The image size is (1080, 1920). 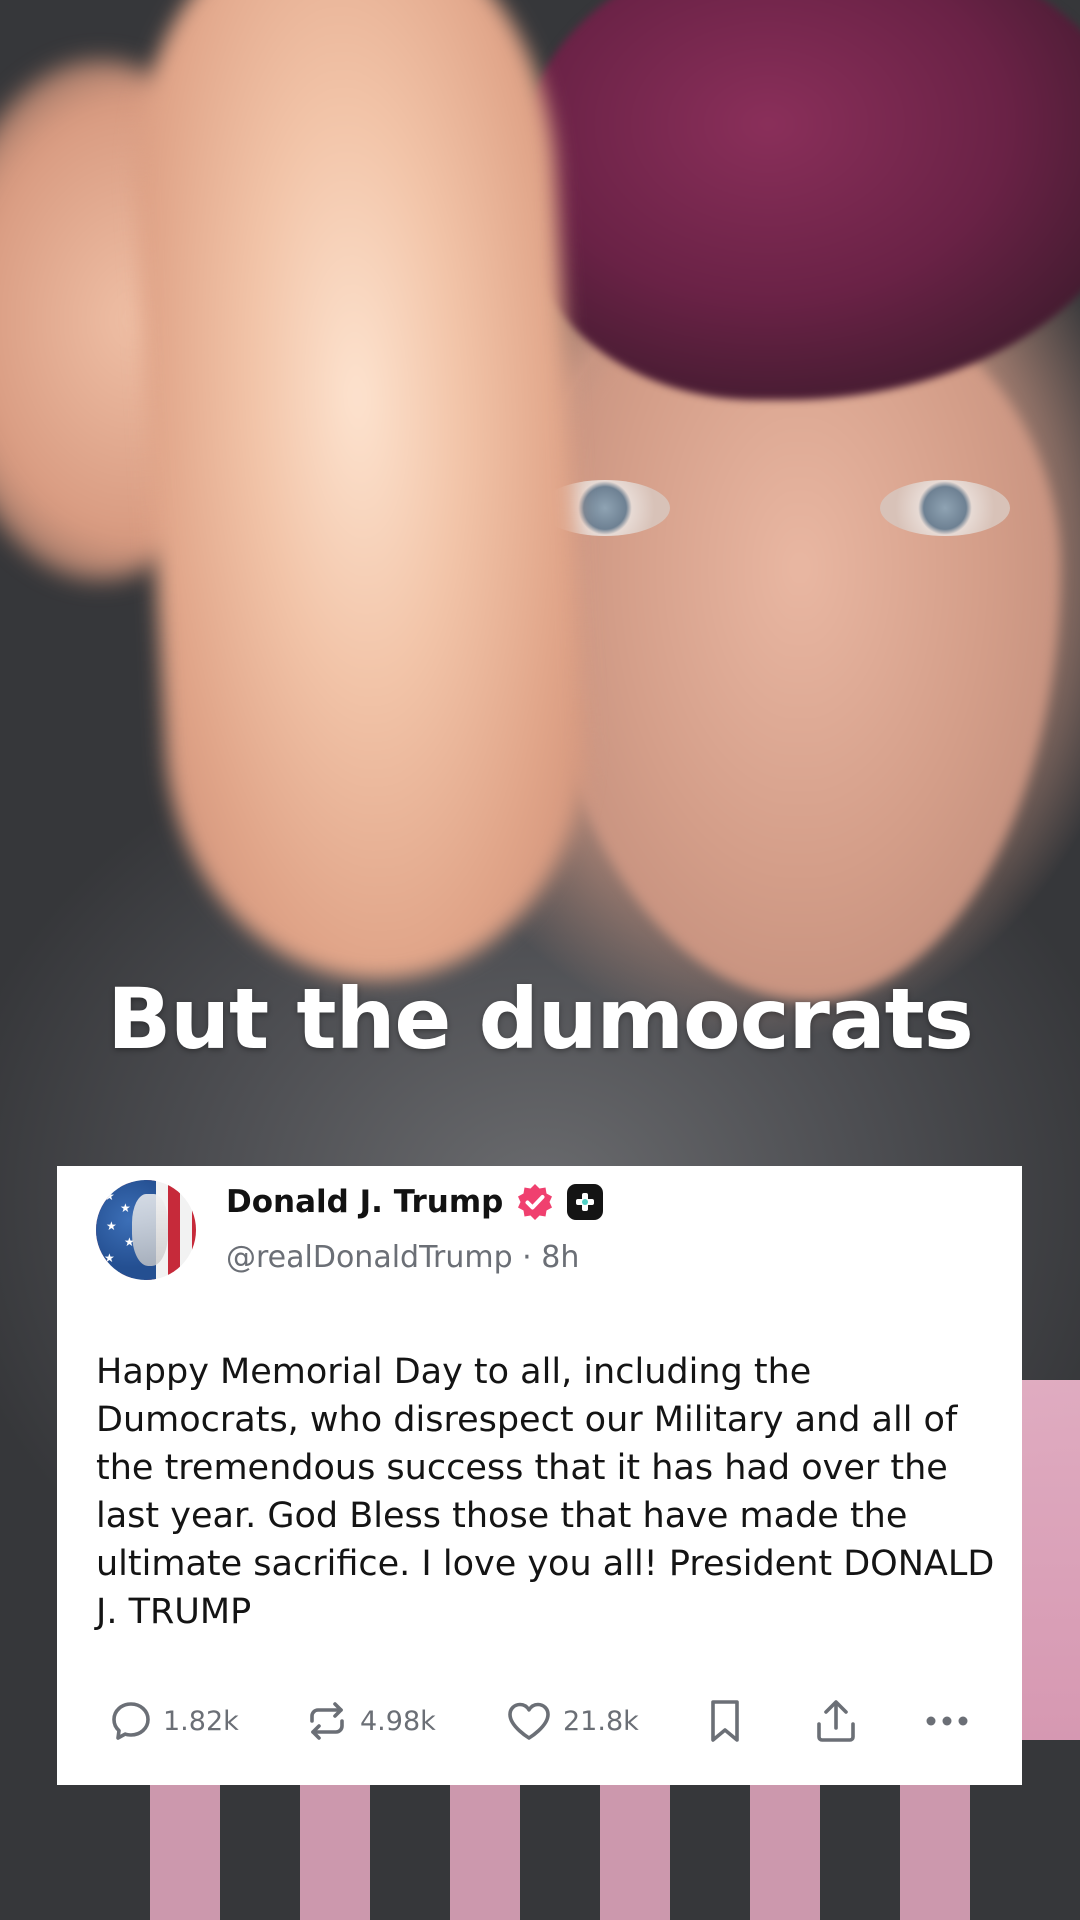 What do you see at coordinates (945, 508) in the screenshot?
I see `right-eye` at bounding box center [945, 508].